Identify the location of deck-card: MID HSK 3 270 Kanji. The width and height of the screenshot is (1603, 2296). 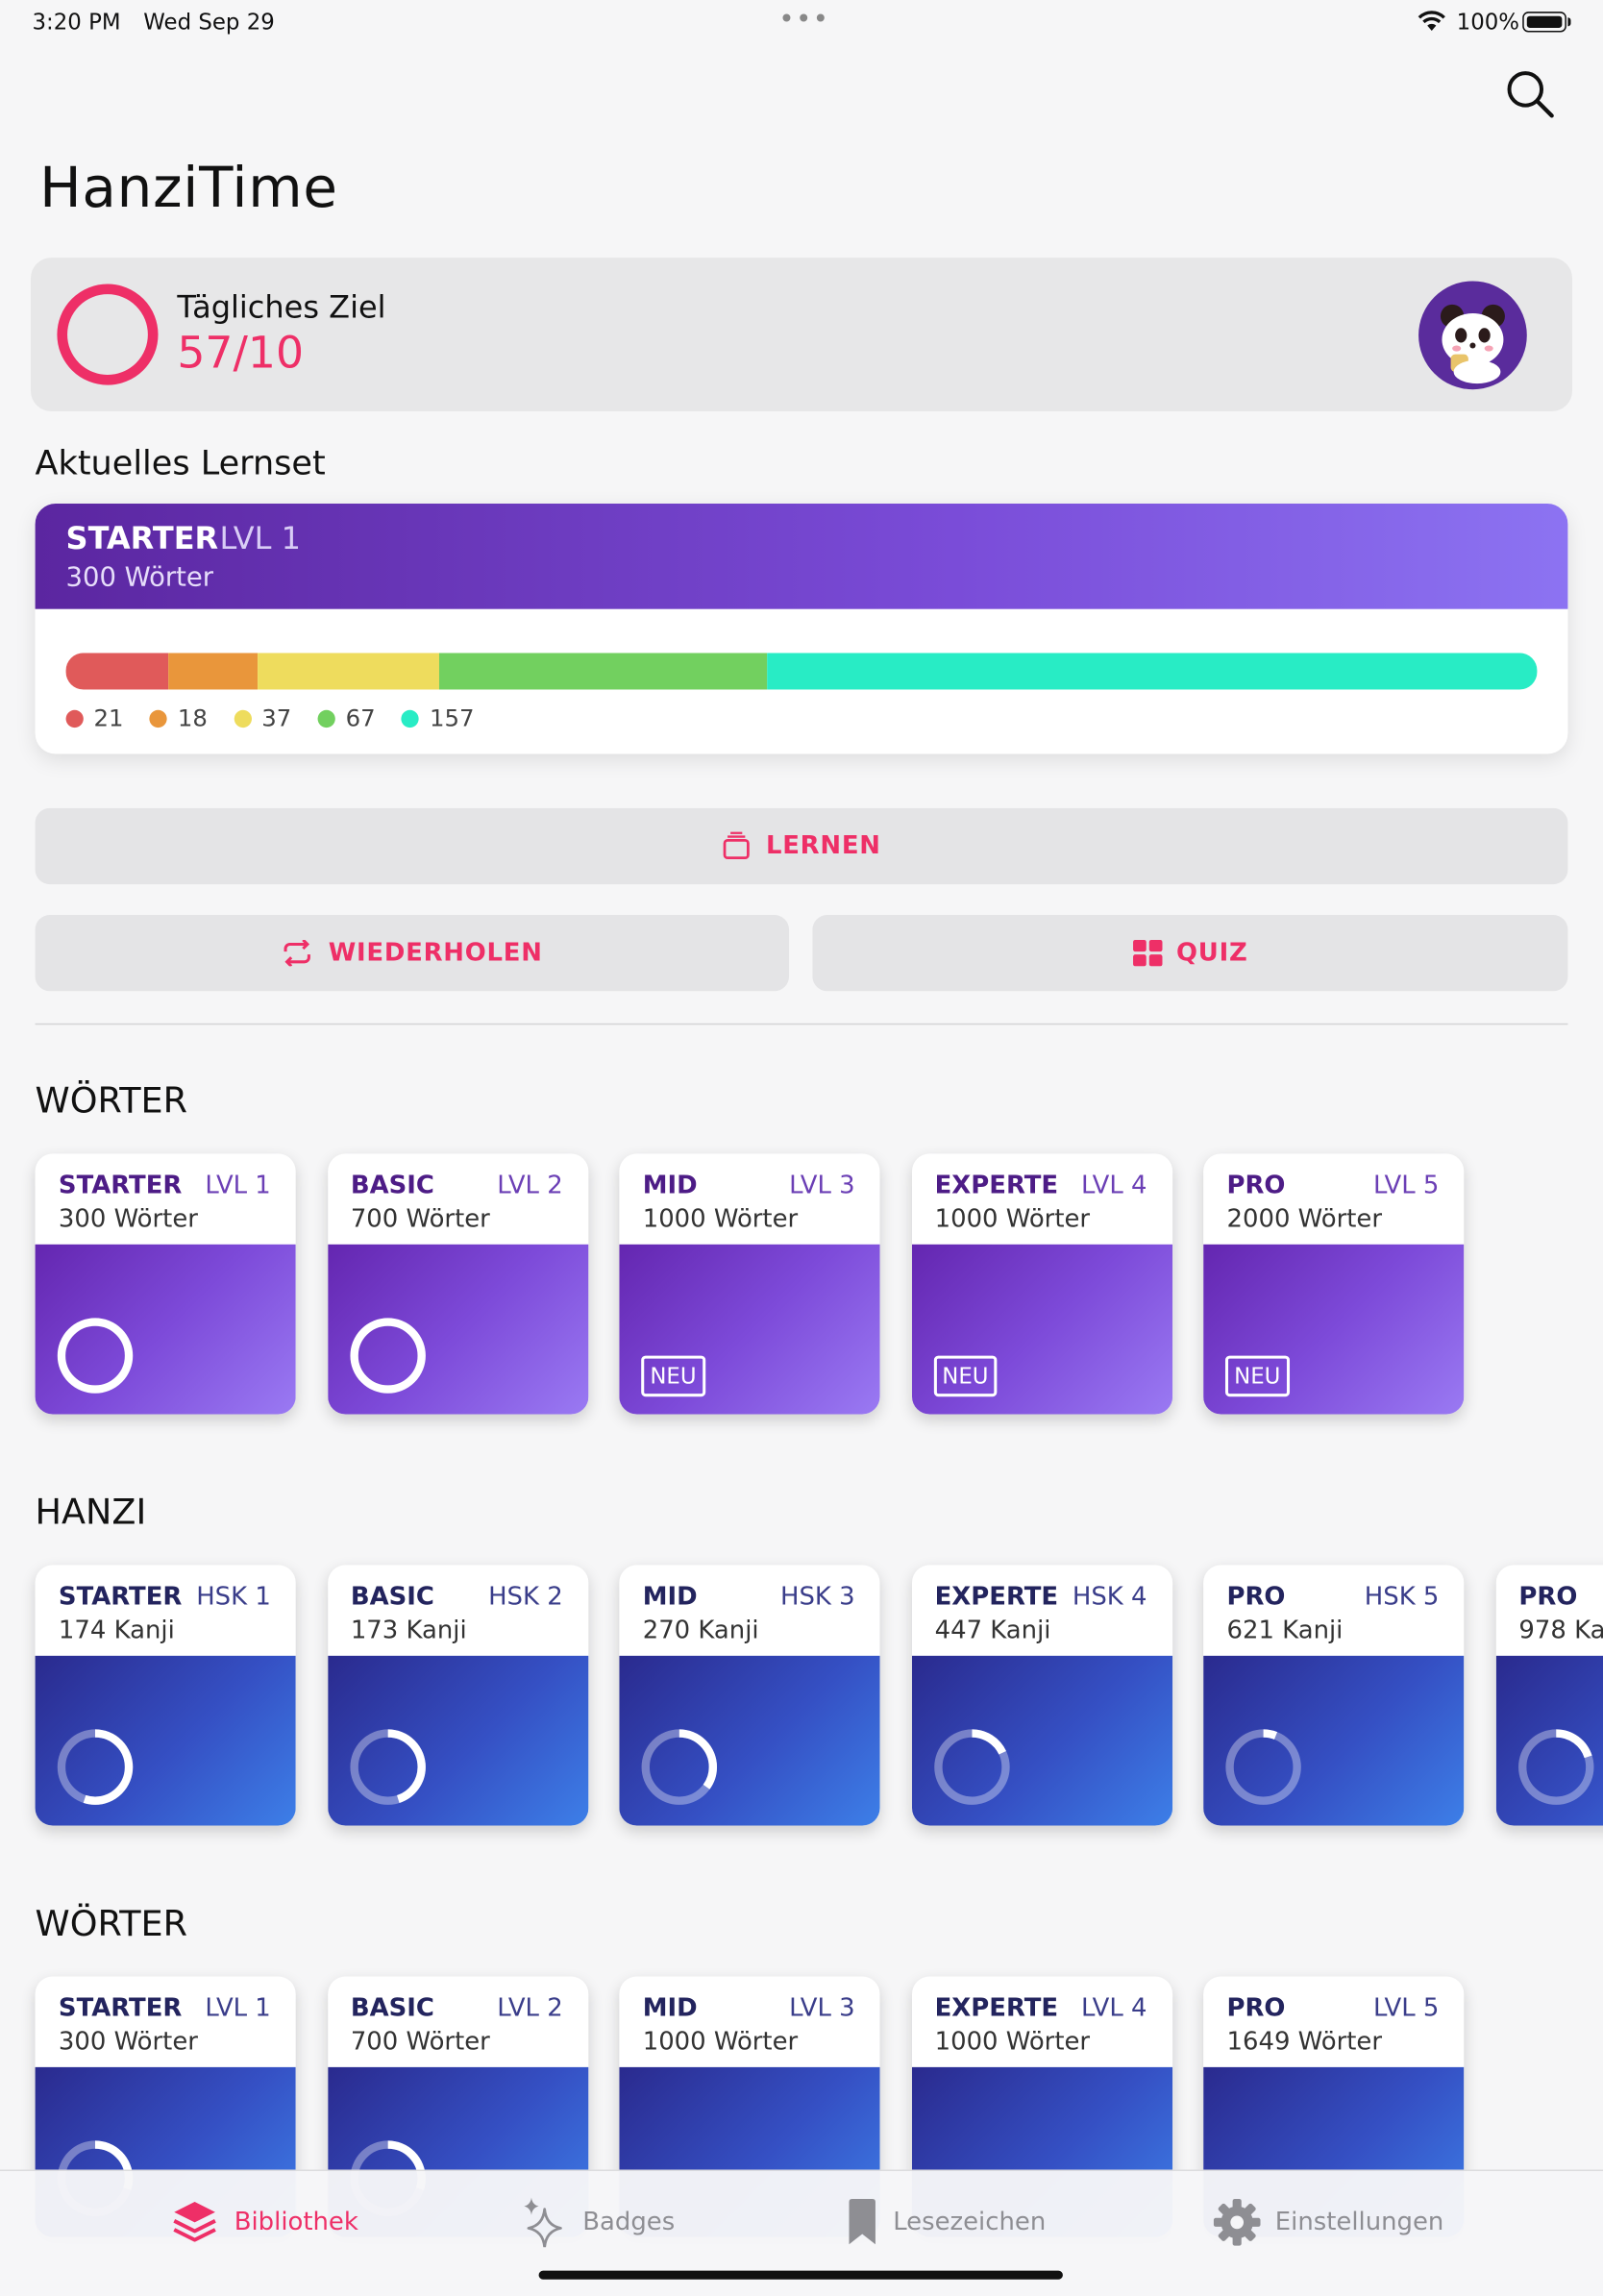
(749, 1695).